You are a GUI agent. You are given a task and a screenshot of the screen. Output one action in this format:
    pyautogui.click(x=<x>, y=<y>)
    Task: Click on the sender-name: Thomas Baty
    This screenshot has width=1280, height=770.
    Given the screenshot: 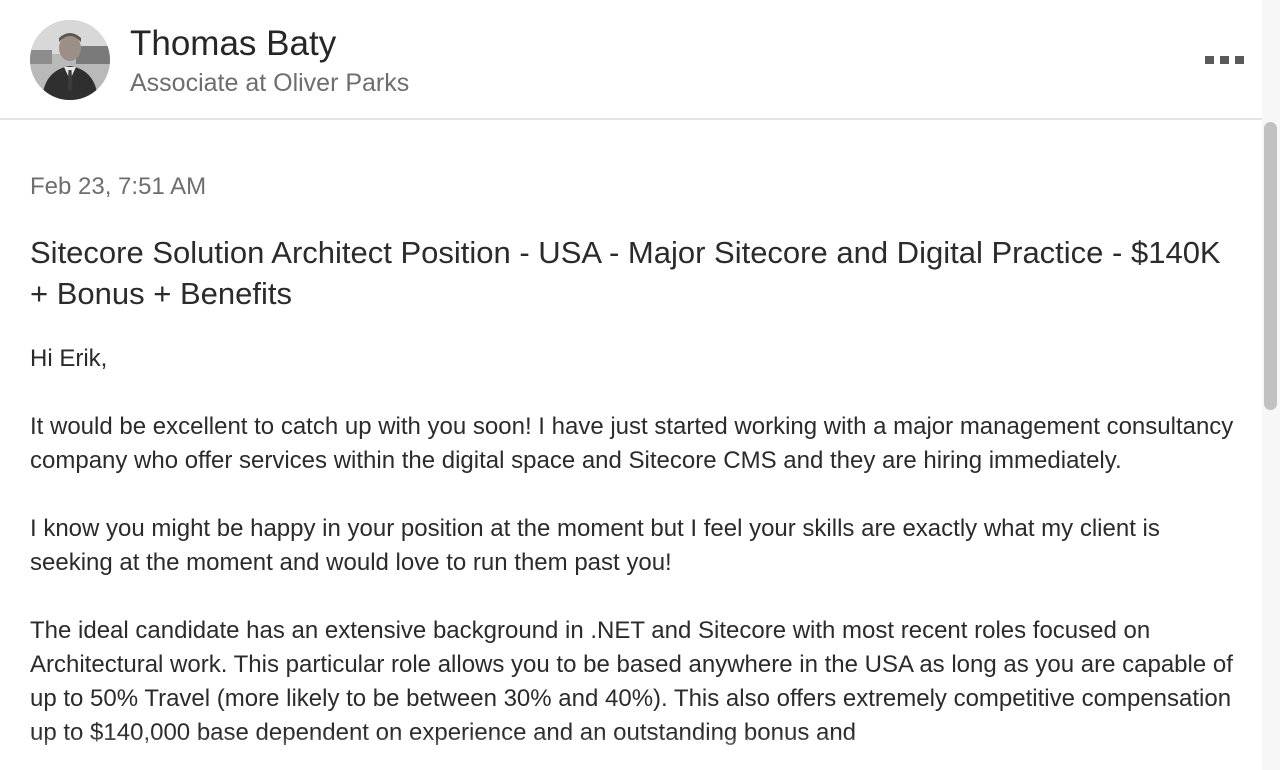 What is the action you would take?
    pyautogui.click(x=233, y=44)
    